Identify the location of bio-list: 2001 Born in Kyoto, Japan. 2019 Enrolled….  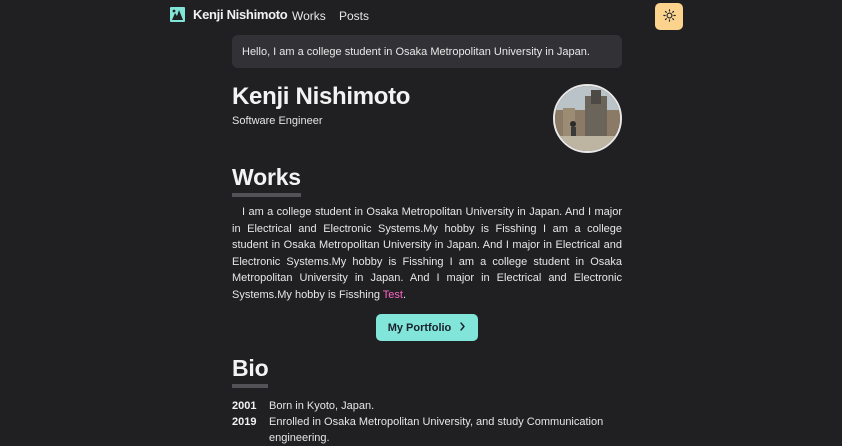
(427, 422).